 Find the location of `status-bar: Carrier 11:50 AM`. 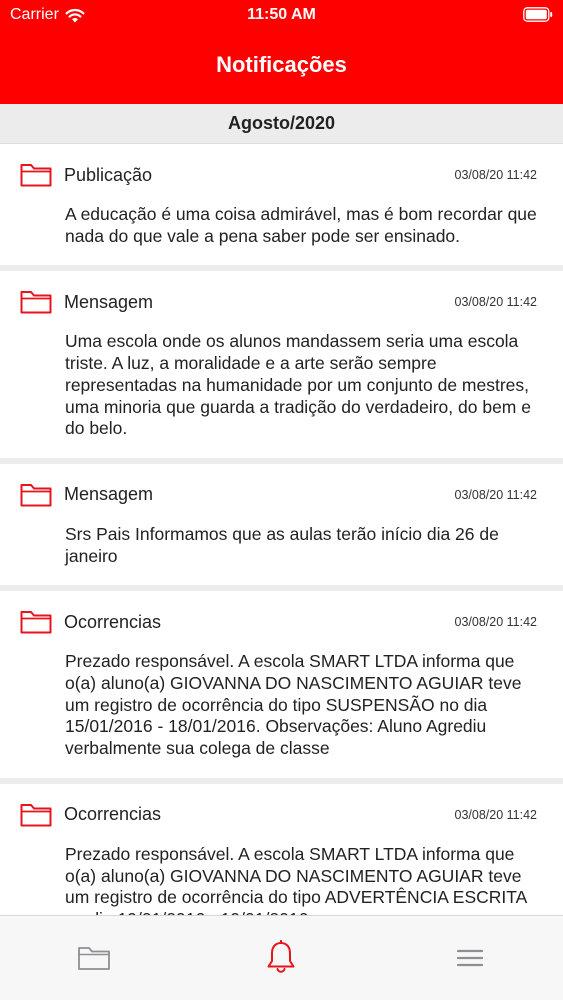

status-bar: Carrier 11:50 AM is located at coordinates (281, 15).